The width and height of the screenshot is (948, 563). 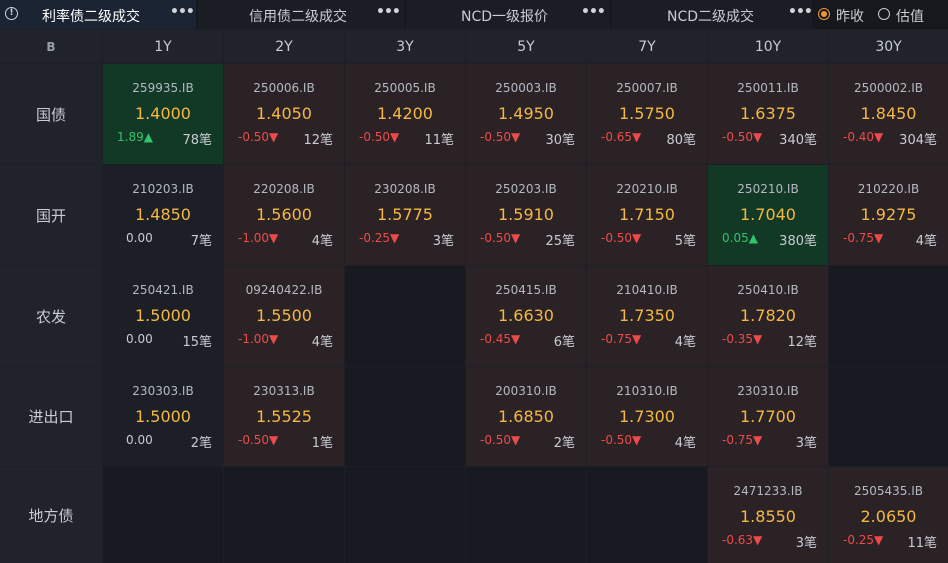 What do you see at coordinates (647, 189) in the screenshot?
I see `bond-code: 220210.IB` at bounding box center [647, 189].